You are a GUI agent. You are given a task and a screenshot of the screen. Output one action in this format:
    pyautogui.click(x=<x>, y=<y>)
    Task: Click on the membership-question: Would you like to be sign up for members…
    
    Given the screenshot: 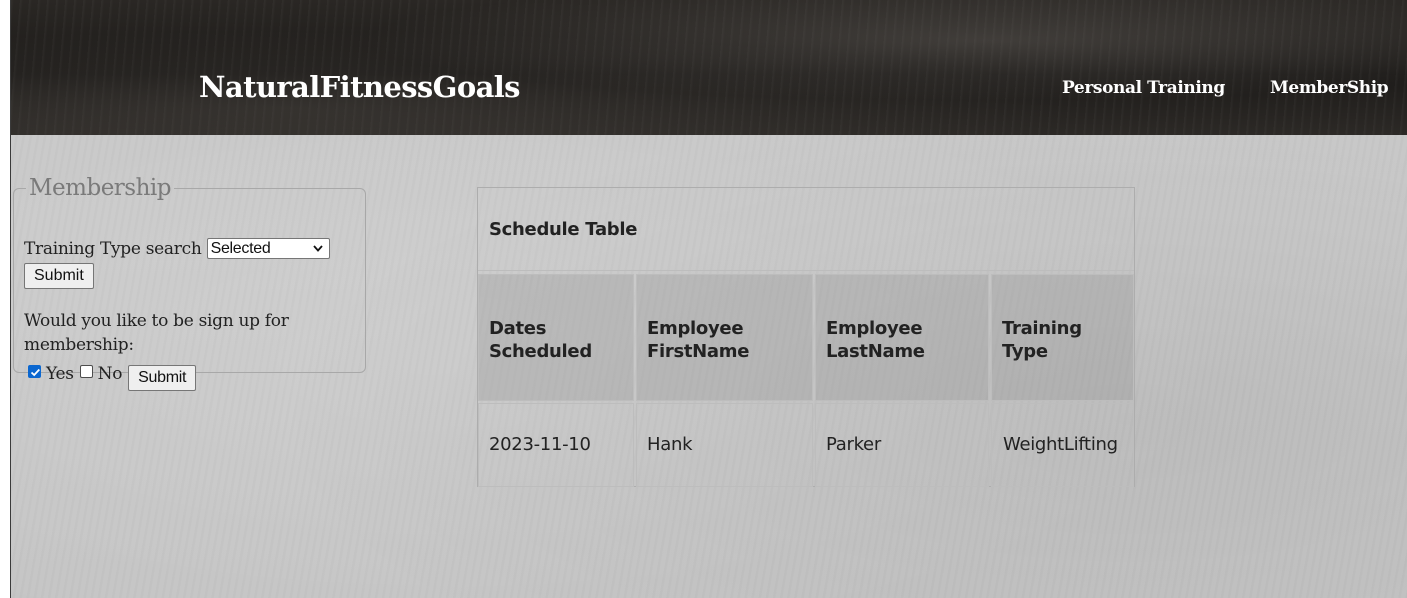 What is the action you would take?
    pyautogui.click(x=156, y=333)
    